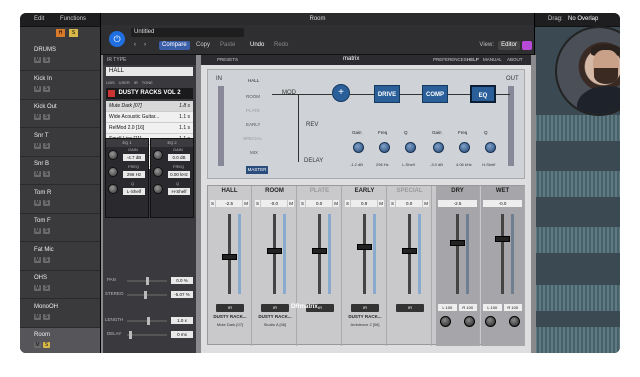  What do you see at coordinates (319, 203) in the screenshot?
I see `channel-gain-value: 0.0` at bounding box center [319, 203].